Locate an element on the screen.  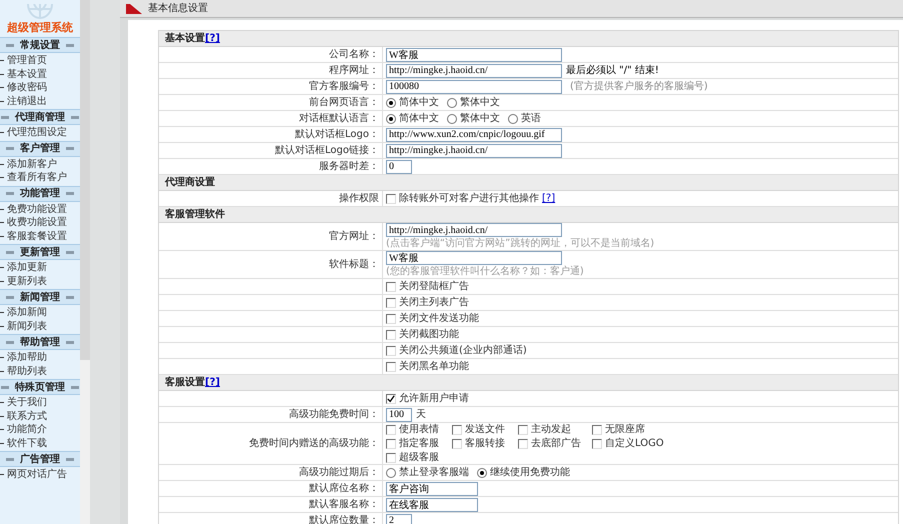
scrollbar is located at coordinates (85, 262).